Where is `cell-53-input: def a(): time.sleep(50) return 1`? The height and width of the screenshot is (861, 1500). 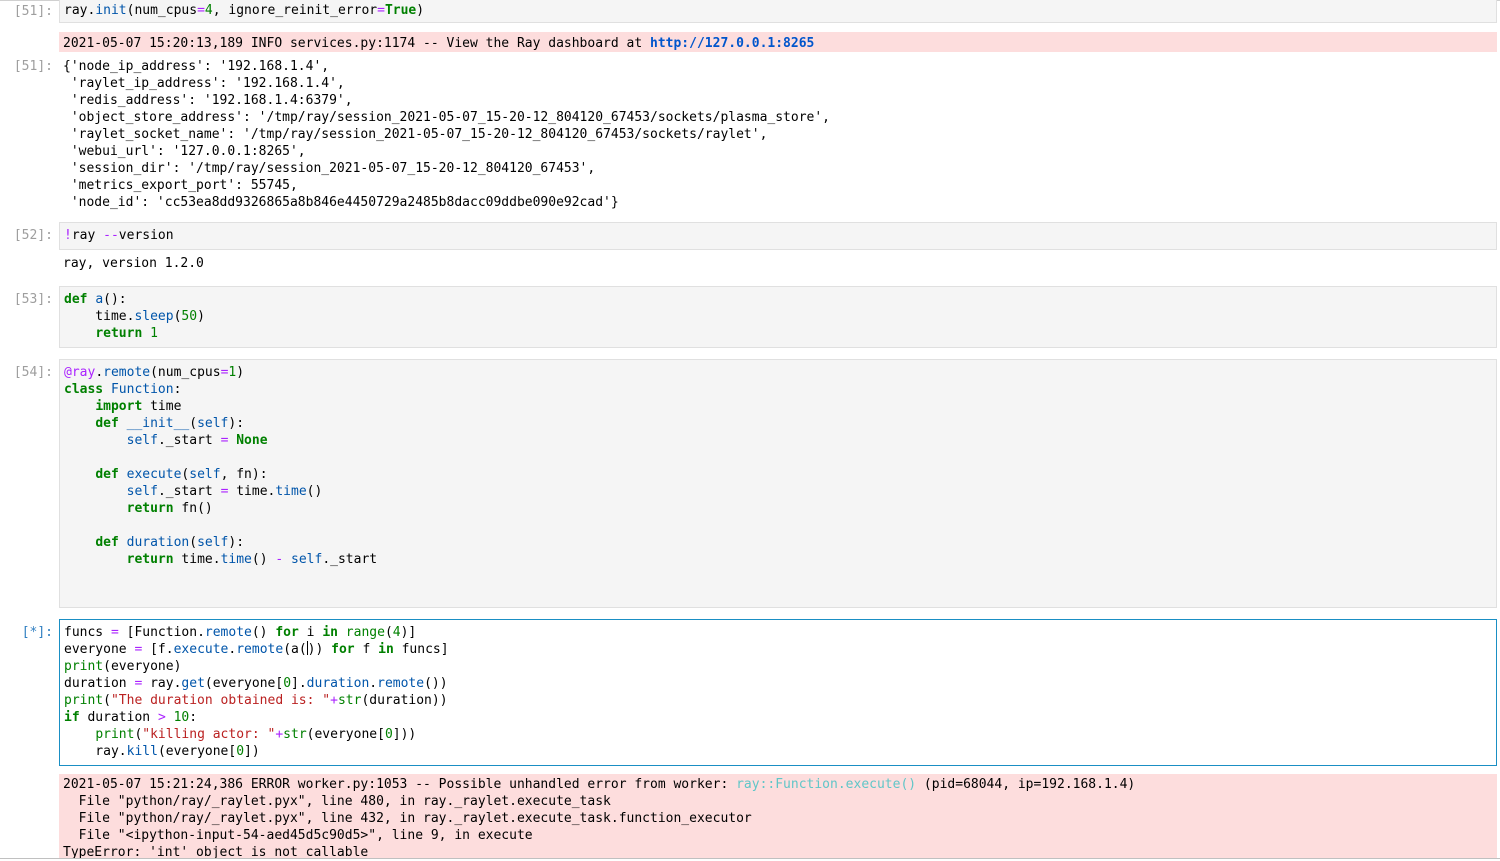
cell-53-input: def a(): time.sleep(50) return 1 is located at coordinates (778, 317).